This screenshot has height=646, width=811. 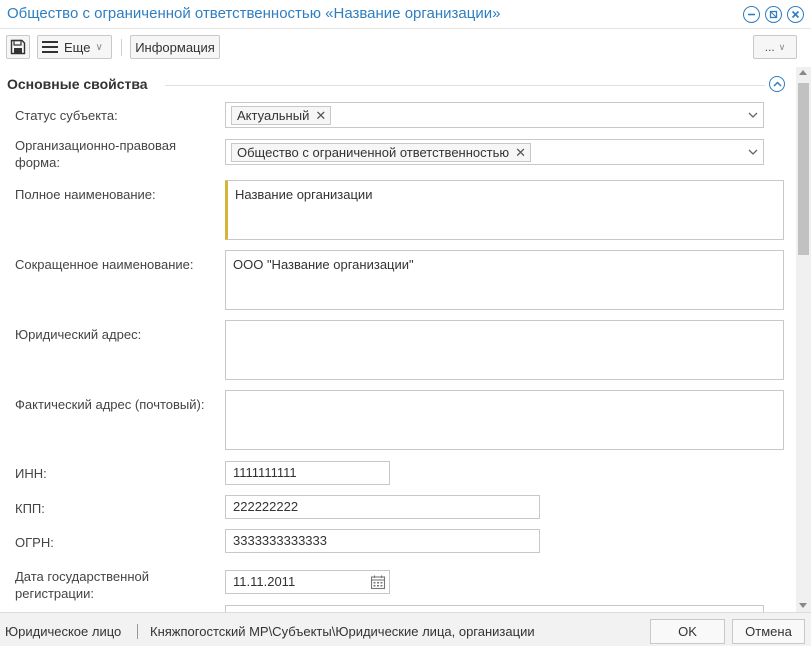 What do you see at coordinates (85, 194) in the screenshot?
I see `full-name-label: Полное наименование:` at bounding box center [85, 194].